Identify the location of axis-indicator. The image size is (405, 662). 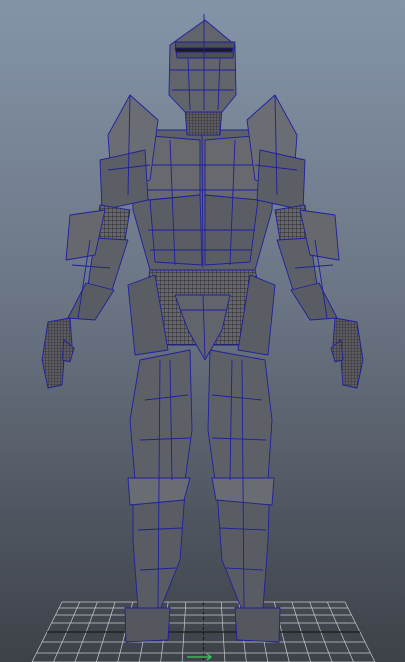
(200, 657).